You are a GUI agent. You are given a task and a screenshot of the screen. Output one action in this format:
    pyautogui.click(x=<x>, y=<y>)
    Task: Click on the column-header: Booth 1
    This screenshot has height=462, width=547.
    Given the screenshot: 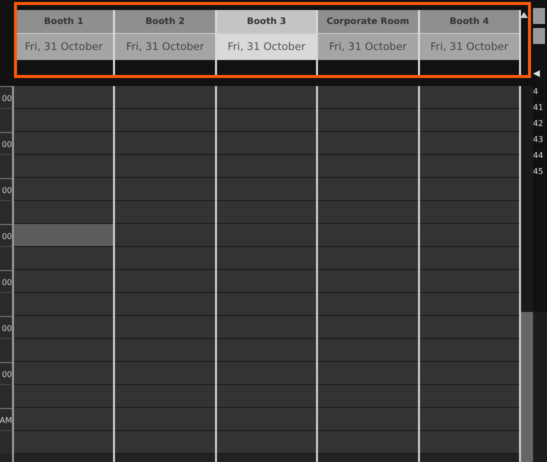 What is the action you would take?
    pyautogui.click(x=64, y=22)
    